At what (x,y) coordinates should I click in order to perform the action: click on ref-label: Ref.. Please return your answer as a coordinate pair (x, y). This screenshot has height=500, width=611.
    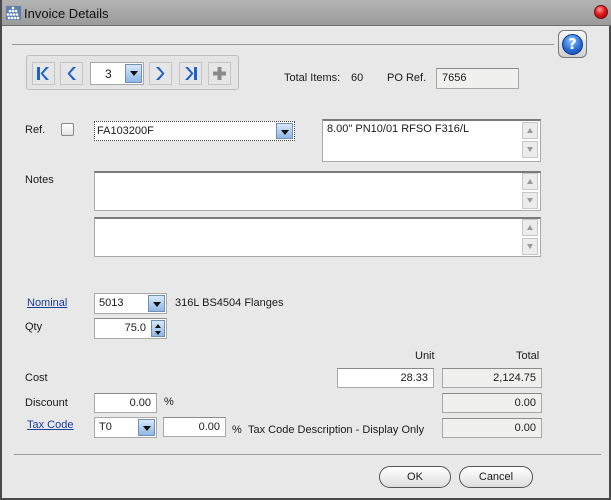
    Looking at the image, I should click on (35, 130).